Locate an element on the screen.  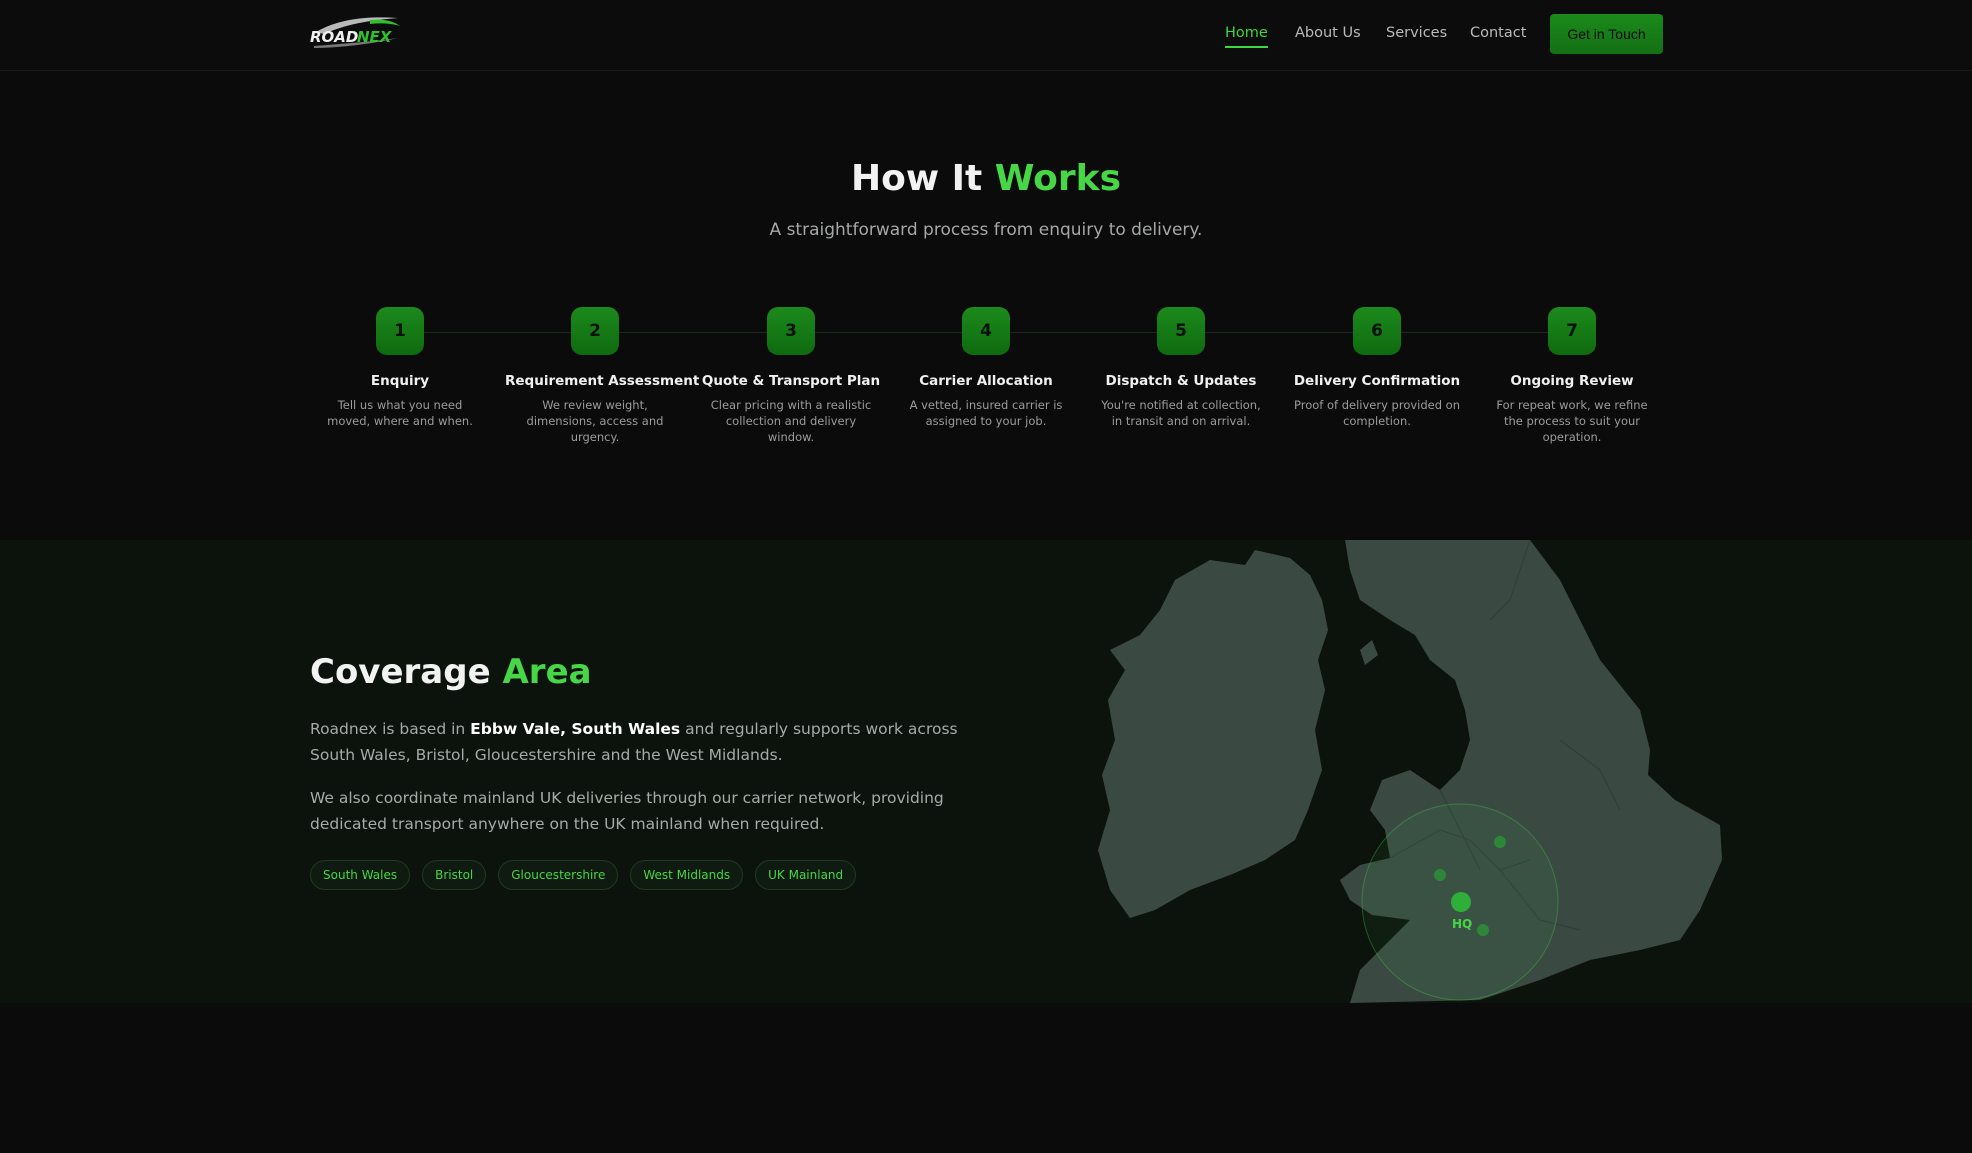
logo-text-road: ROAD is located at coordinates (334, 37).